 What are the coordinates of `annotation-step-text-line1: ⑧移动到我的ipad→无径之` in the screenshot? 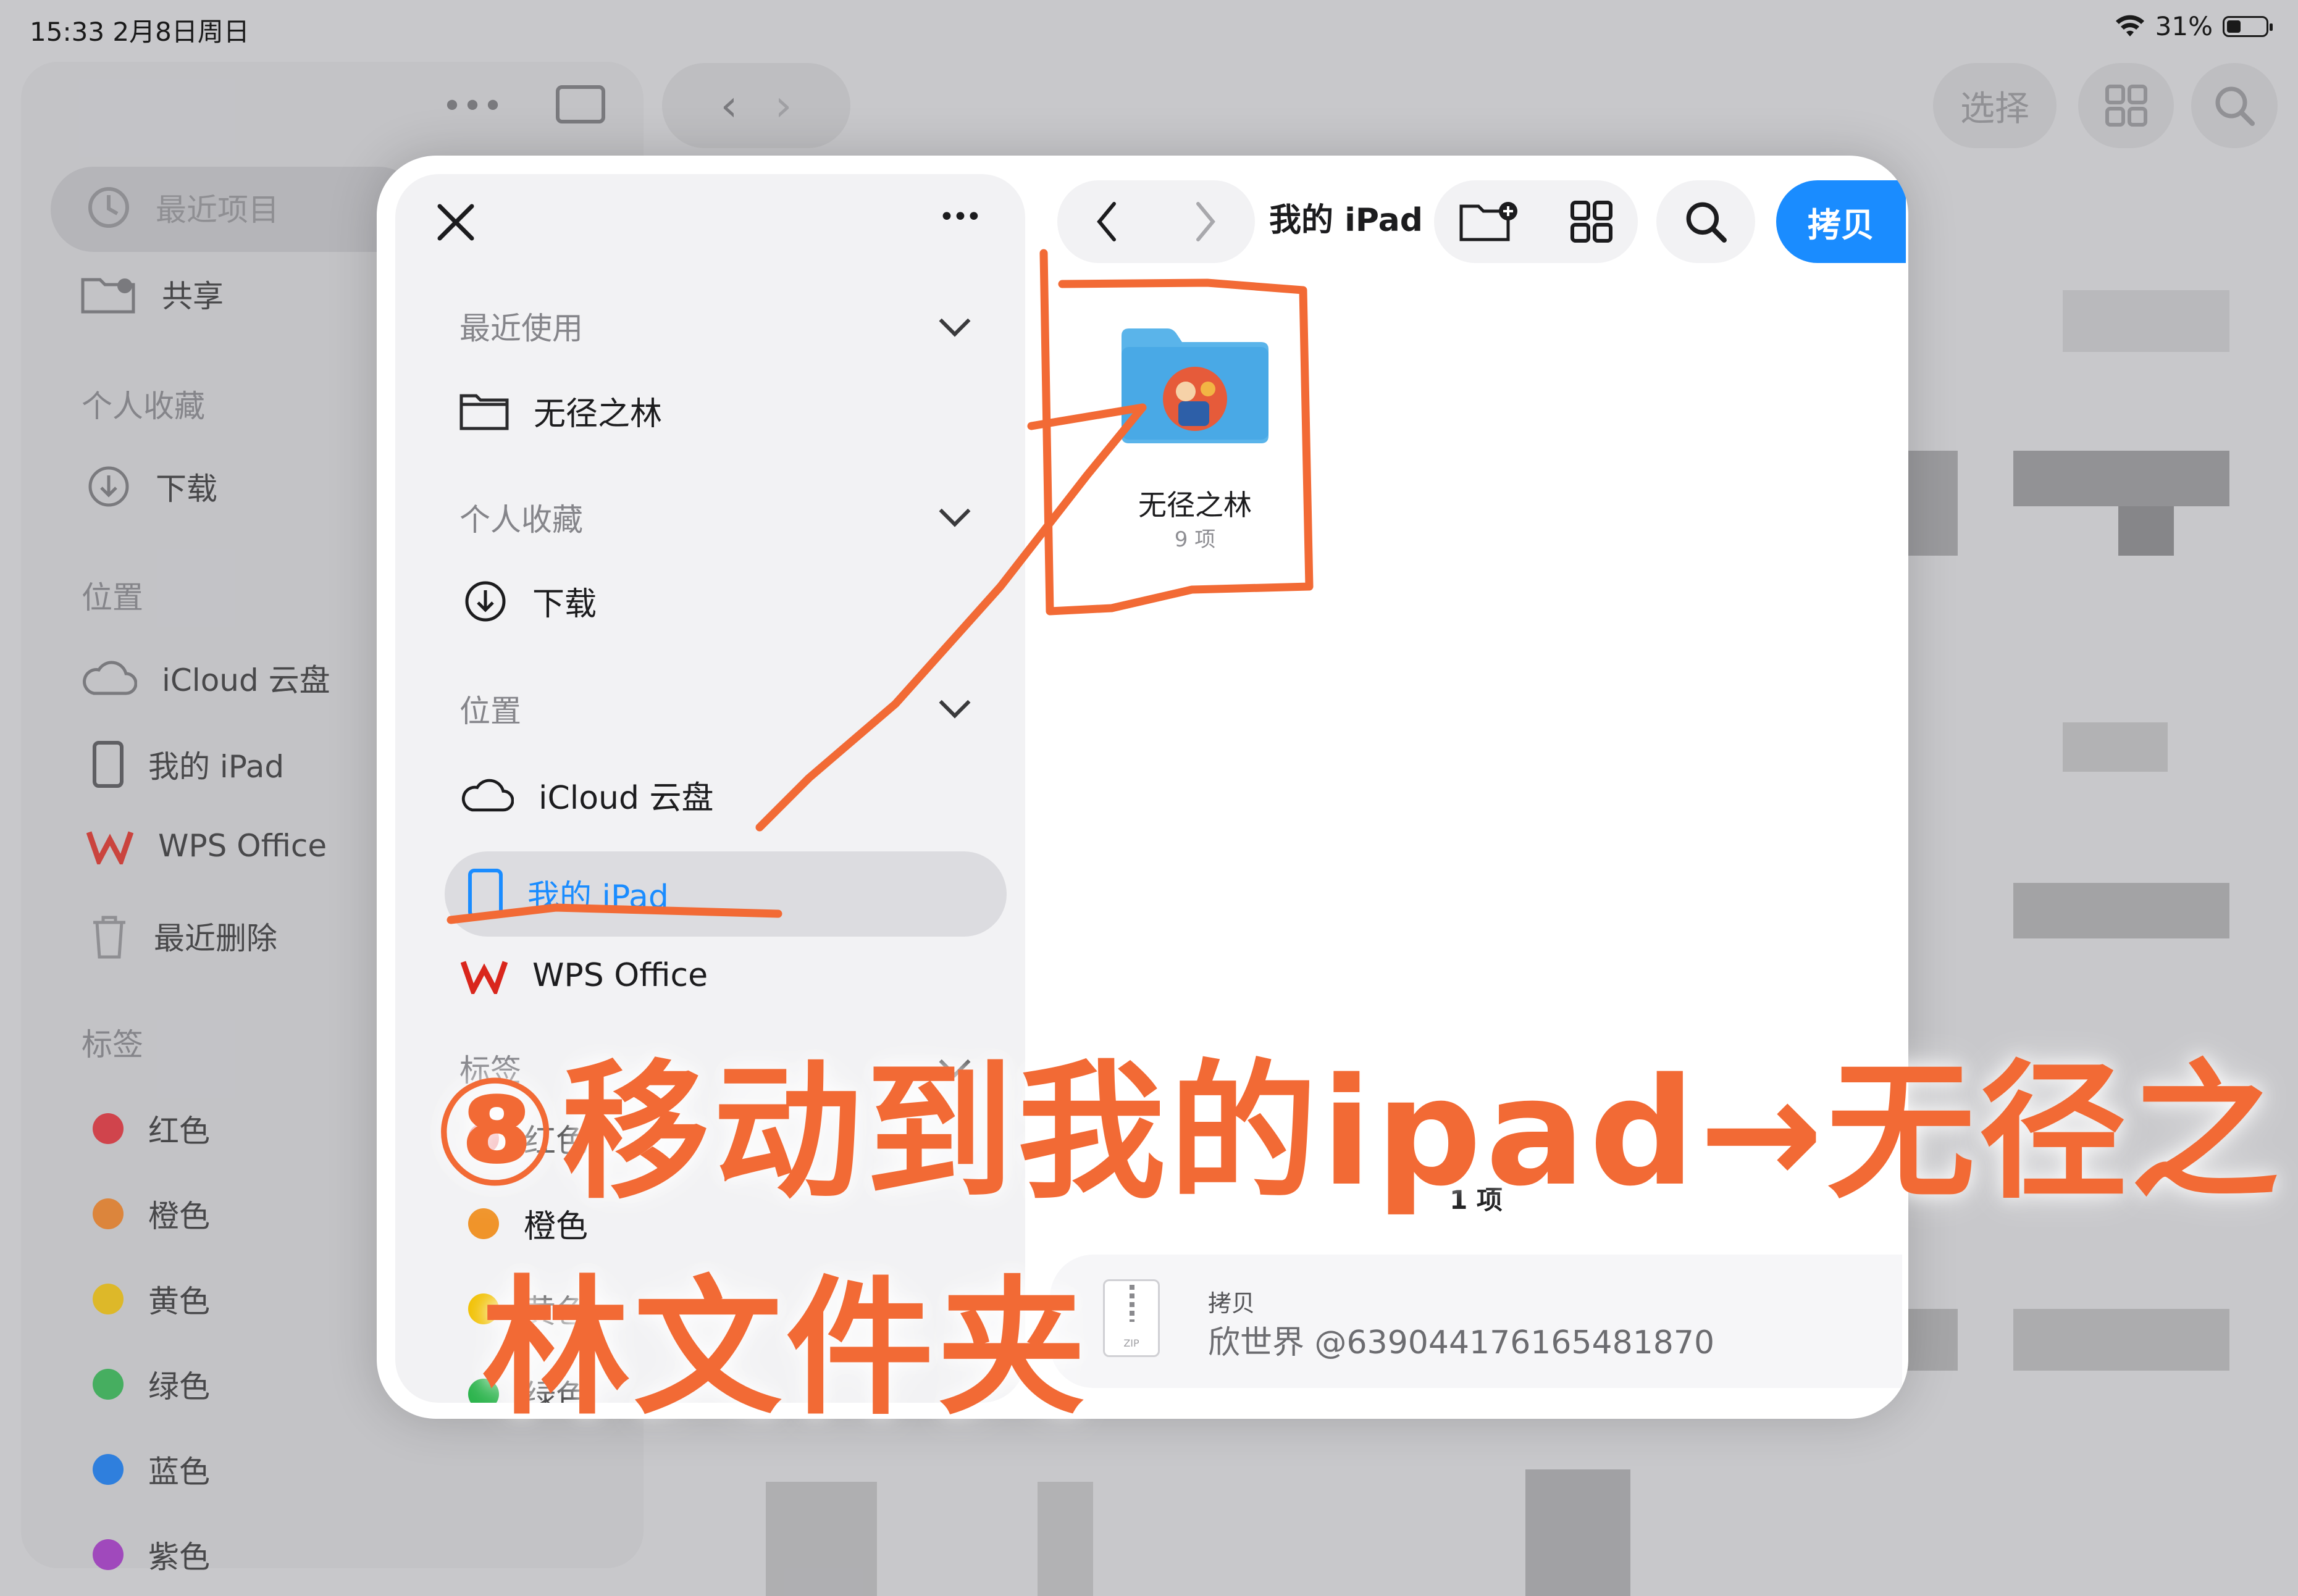 It's located at (1357, 1132).